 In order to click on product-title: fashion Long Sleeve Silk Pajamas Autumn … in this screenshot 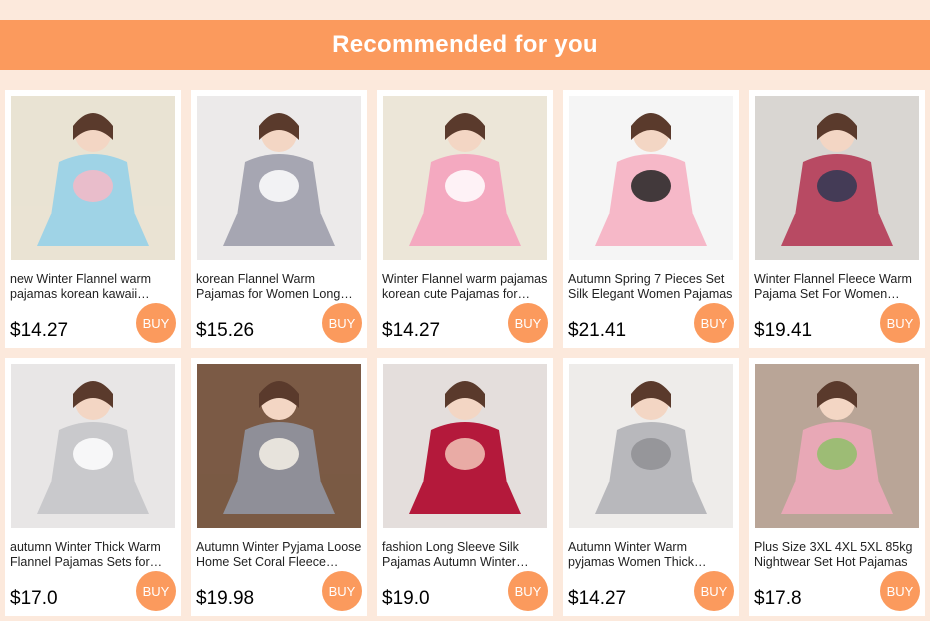, I will do `click(465, 555)`.